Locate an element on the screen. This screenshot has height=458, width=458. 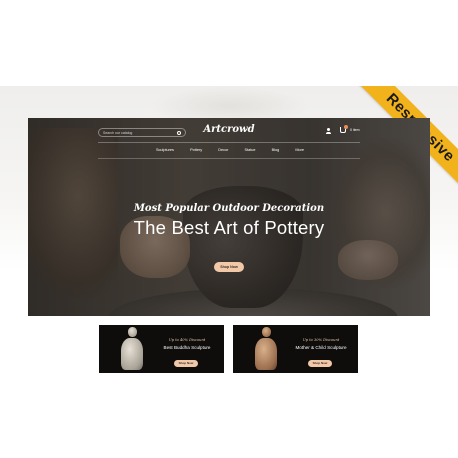
promo-discount-text: Up to 30% Discount is located at coordinates (321, 340).